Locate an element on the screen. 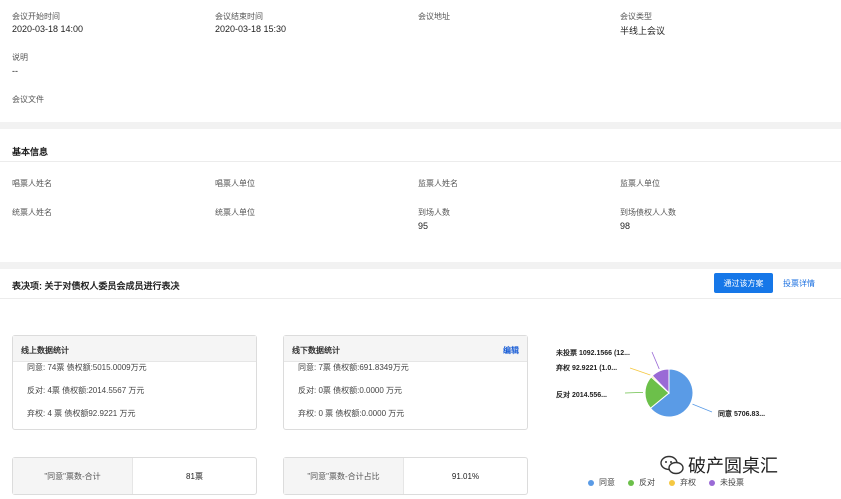 Image resolution: width=841 pixels, height=499 pixels. online-agree: 同意: 74票 债权额:5015.0009万元 is located at coordinates (87, 367).